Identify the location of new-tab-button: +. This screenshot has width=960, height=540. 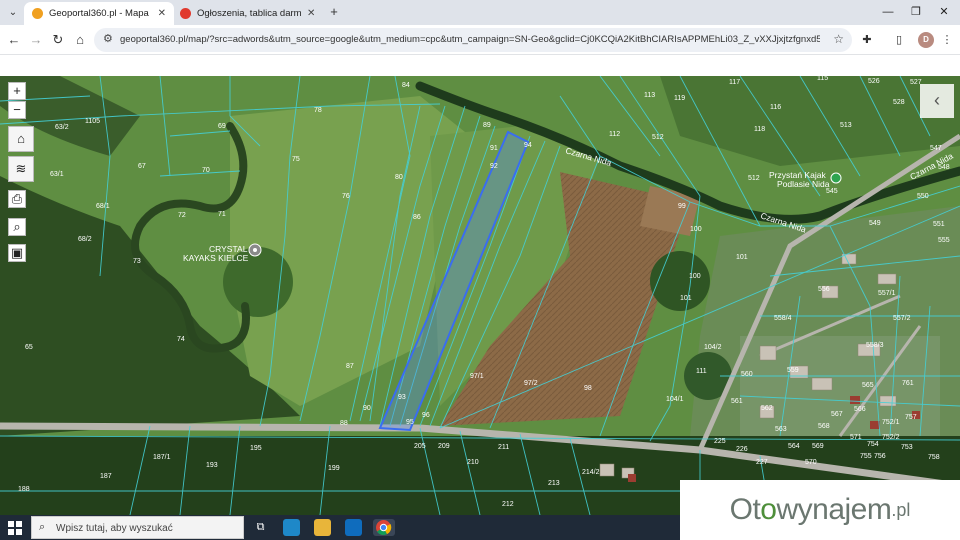
(334, 12).